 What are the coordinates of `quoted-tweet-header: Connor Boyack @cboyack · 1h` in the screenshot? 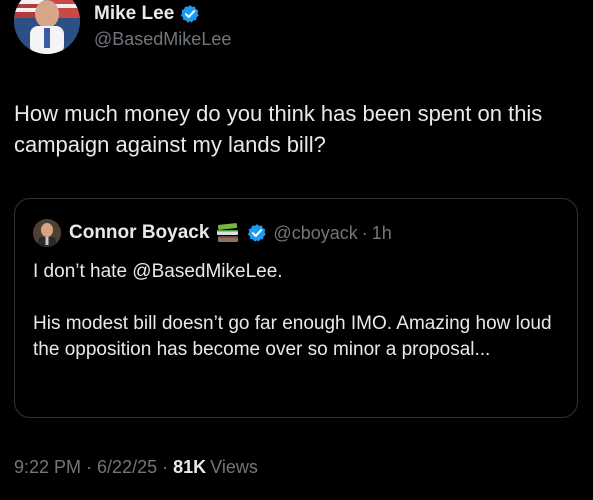 It's located at (212, 233).